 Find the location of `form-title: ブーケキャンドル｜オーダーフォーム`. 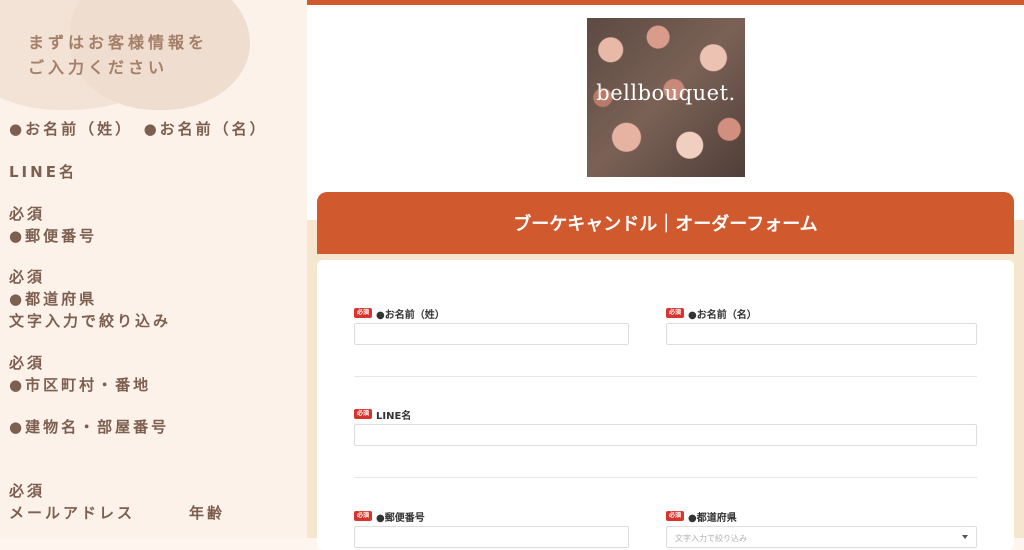

form-title: ブーケキャンドル｜オーダーフォーム is located at coordinates (665, 224).